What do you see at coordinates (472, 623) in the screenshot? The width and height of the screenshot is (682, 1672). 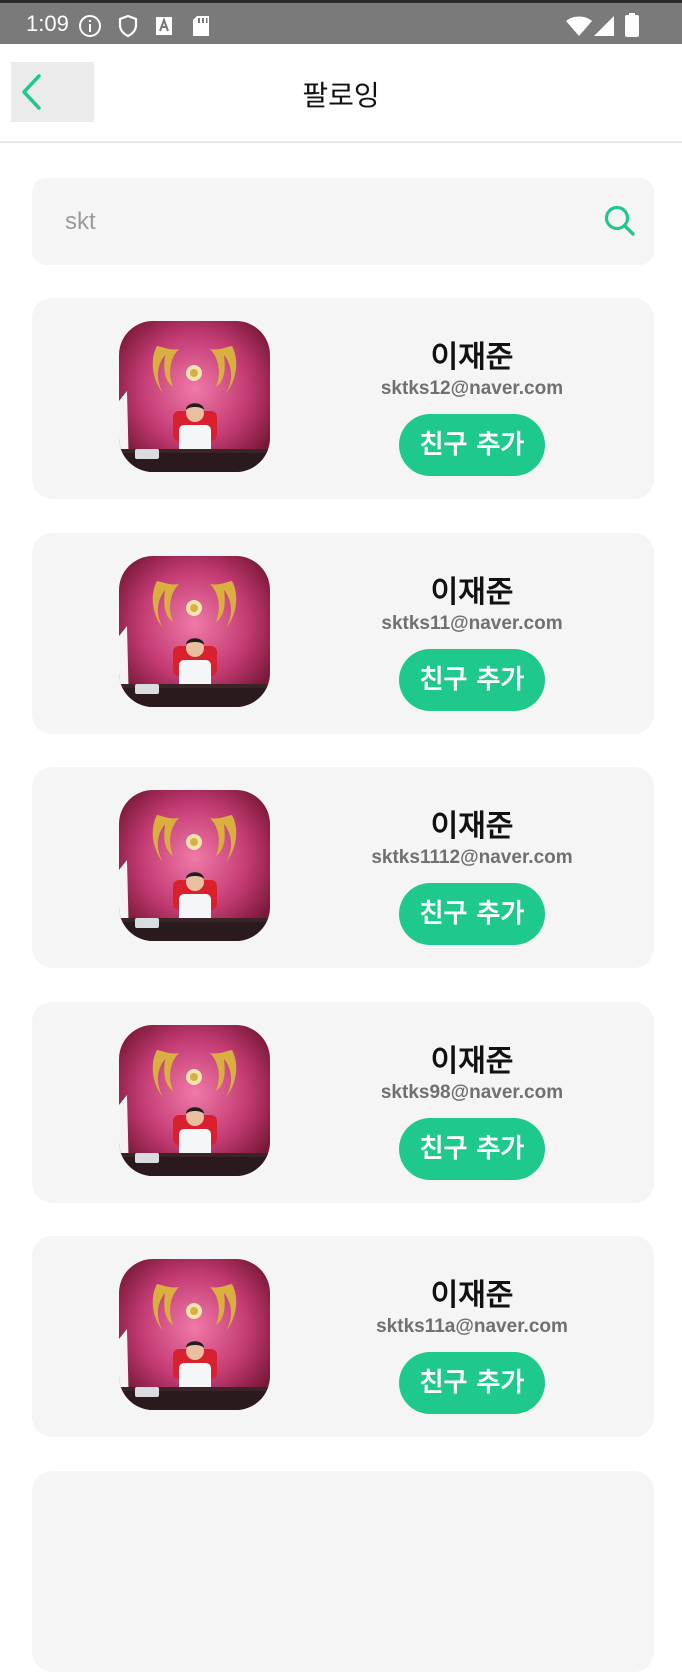 I see `user-email: sktks11@naver.com` at bounding box center [472, 623].